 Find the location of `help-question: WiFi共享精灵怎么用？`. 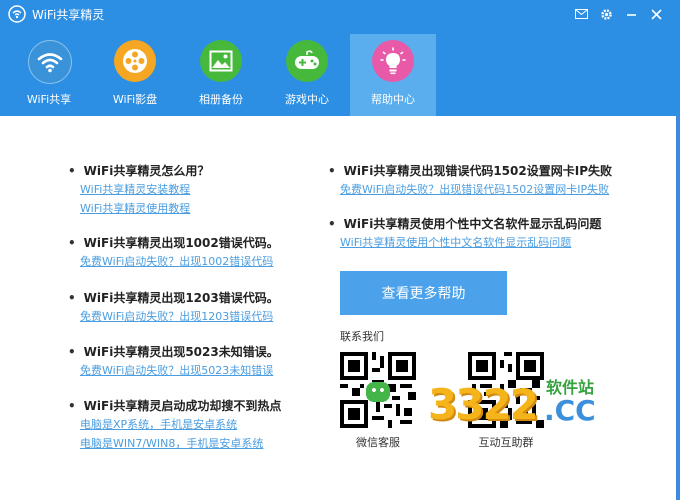

help-question: WiFi共享精灵怎么用？ is located at coordinates (210, 171).